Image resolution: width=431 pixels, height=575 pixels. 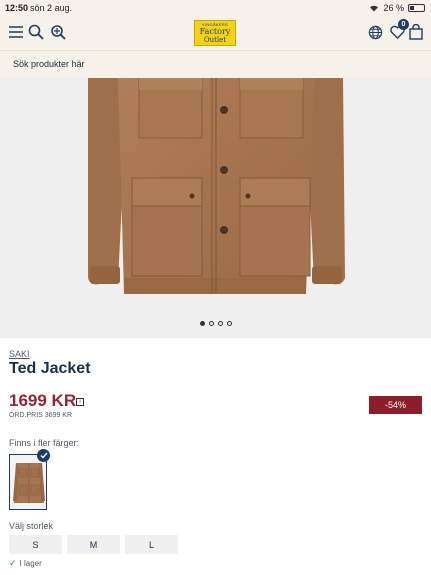 I want to click on brand-link: SAKI, so click(x=19, y=354).